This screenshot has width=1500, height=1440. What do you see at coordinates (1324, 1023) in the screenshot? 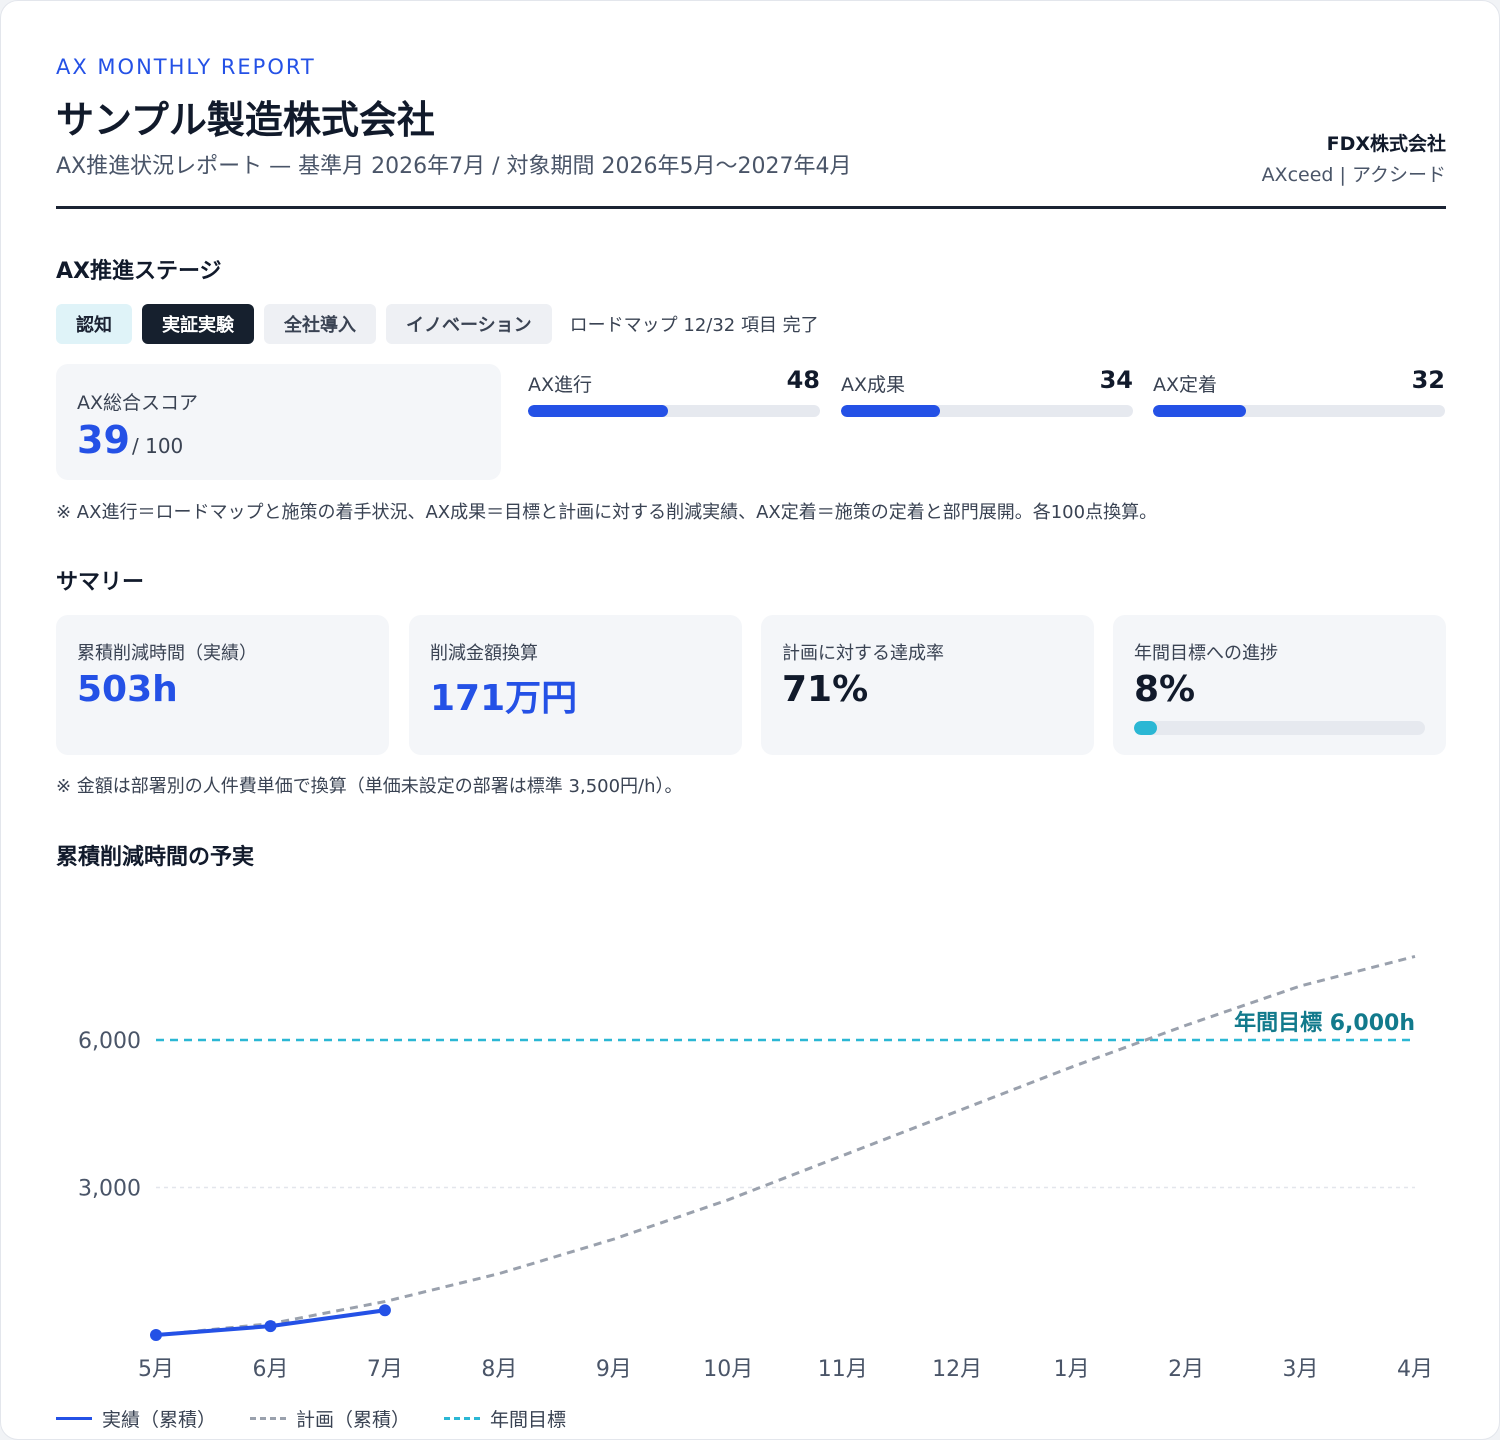
I see `target-label: 年間目標 6,000h` at bounding box center [1324, 1023].